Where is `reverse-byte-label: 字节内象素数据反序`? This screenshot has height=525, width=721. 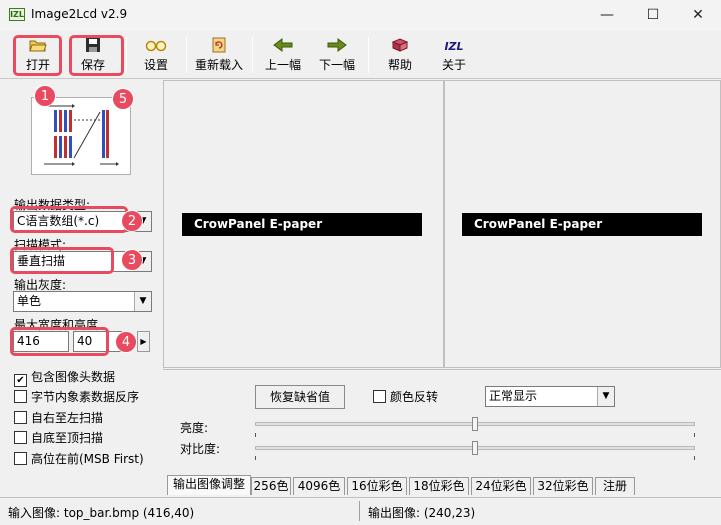
reverse-byte-label: 字节内象素数据反序 is located at coordinates (85, 397).